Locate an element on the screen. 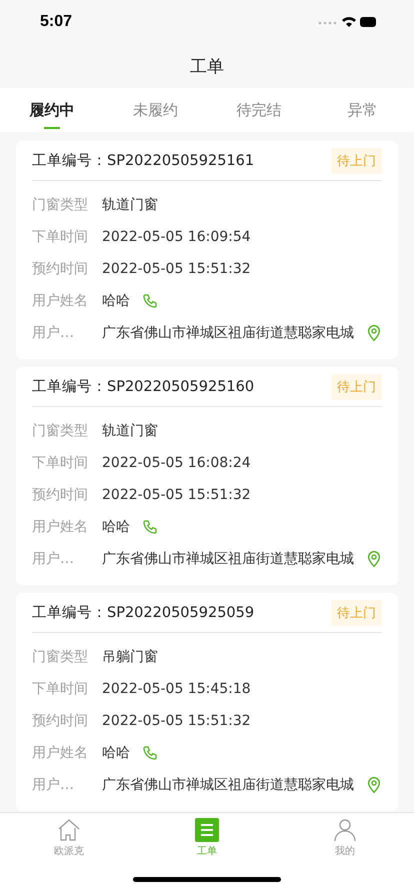 Image resolution: width=414 pixels, height=896 pixels. tab-bar-item: 我的 is located at coordinates (345, 838).